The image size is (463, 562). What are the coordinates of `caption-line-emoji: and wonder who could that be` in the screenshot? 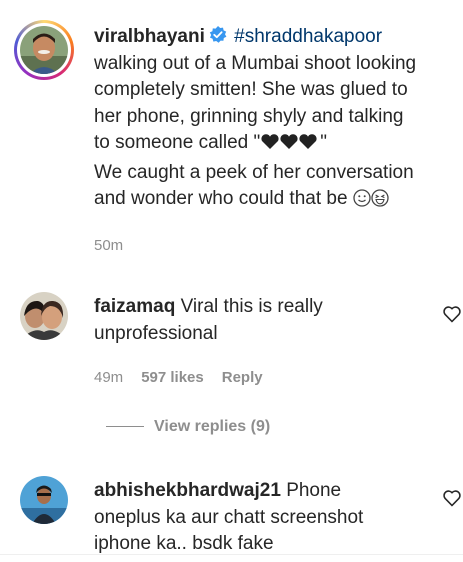 It's located at (277, 201).